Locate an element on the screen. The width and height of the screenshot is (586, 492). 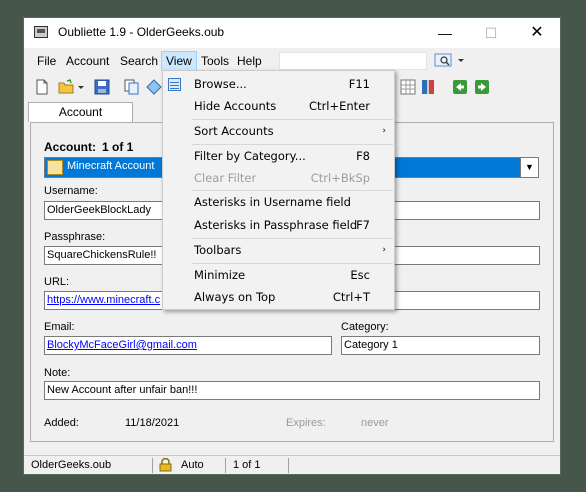
menu-item-asterisks-passphrase: Asterisks in Passphrase field F7 is located at coordinates (294, 225).